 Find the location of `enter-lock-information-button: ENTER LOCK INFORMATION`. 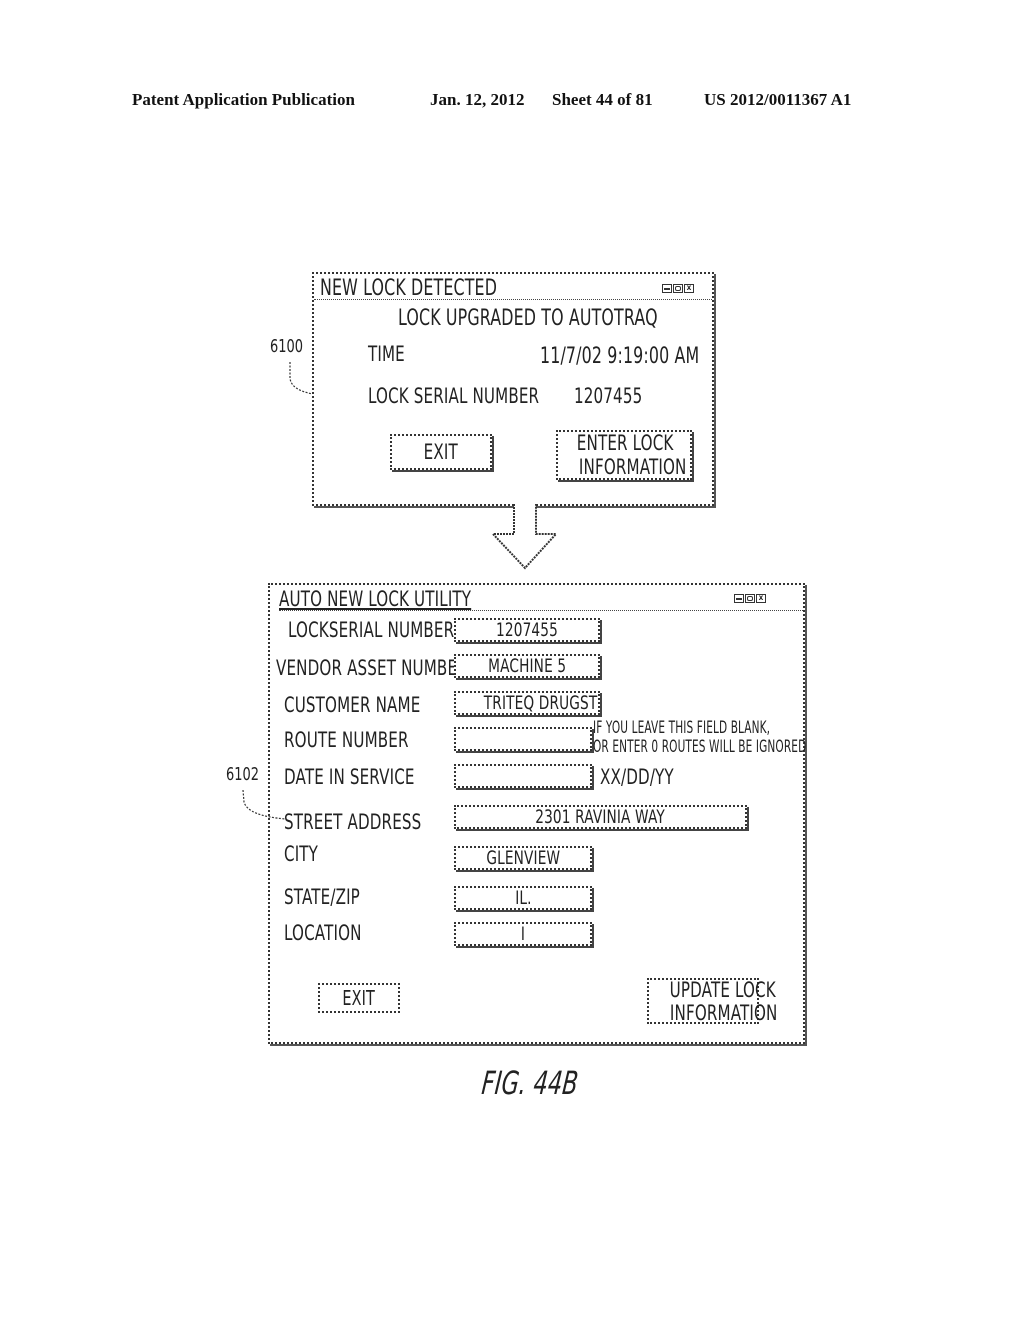

enter-lock-information-button: ENTER LOCK INFORMATION is located at coordinates (624, 455).